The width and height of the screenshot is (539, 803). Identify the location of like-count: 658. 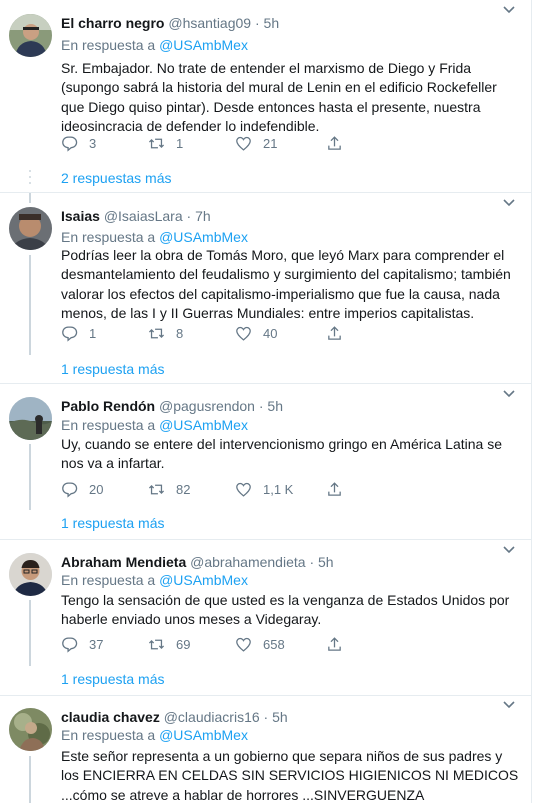
(274, 644).